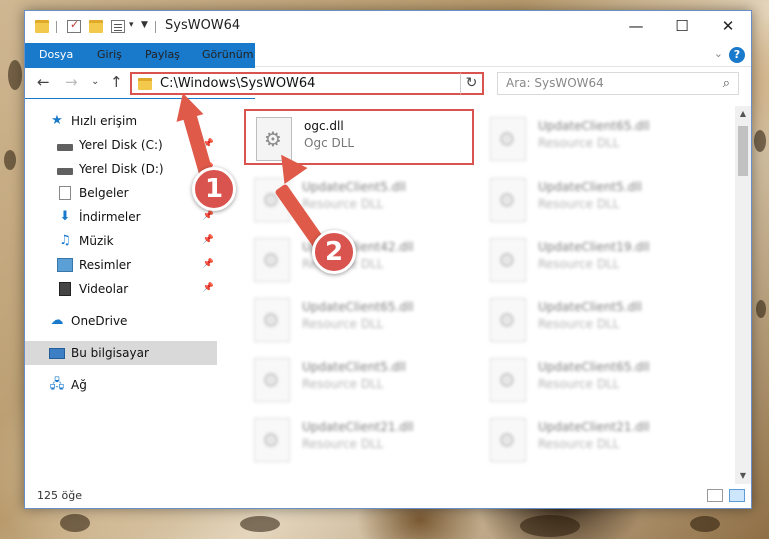 The height and width of the screenshot is (539, 769). What do you see at coordinates (329, 143) in the screenshot?
I see `file-type: Ogc DLL` at bounding box center [329, 143].